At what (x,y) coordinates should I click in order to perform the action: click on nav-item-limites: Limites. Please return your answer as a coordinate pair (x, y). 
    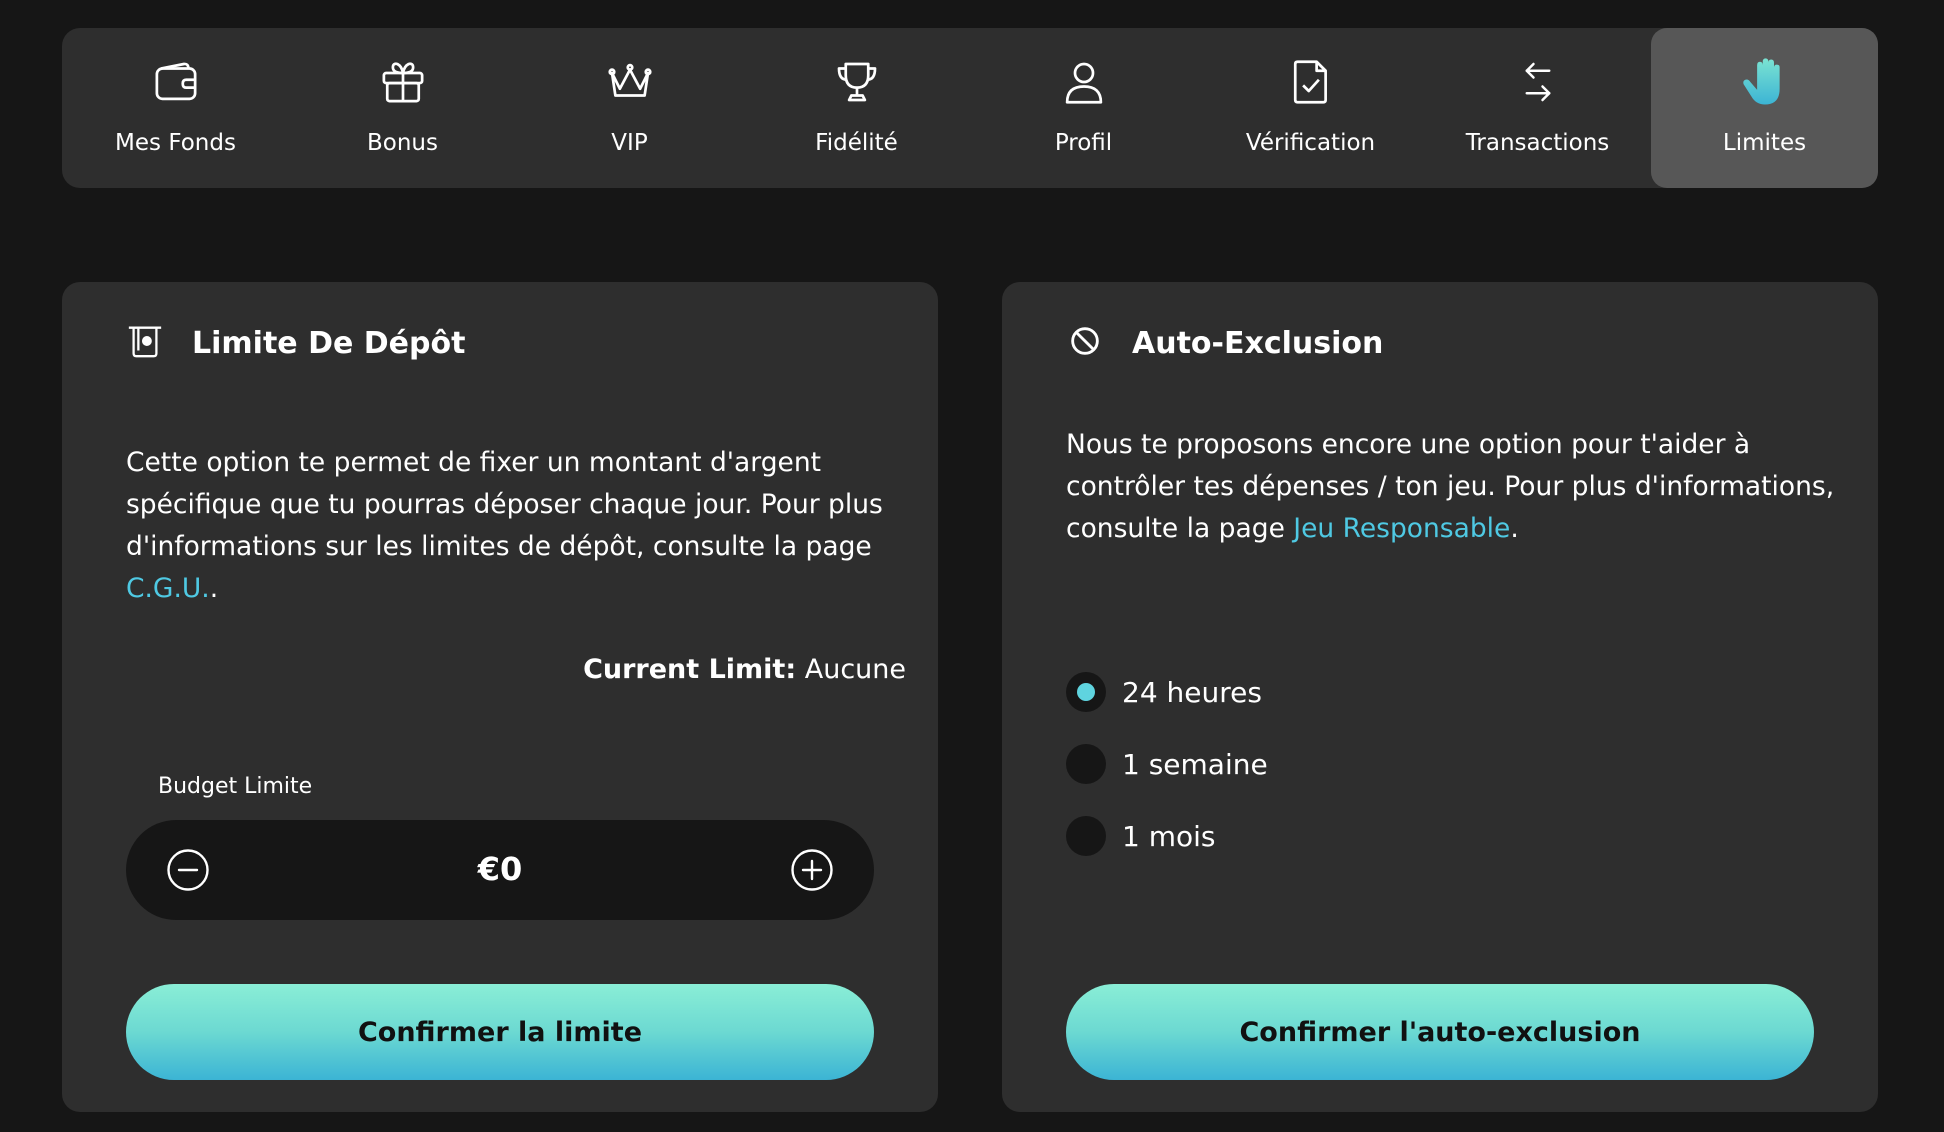
    Looking at the image, I should click on (1764, 108).